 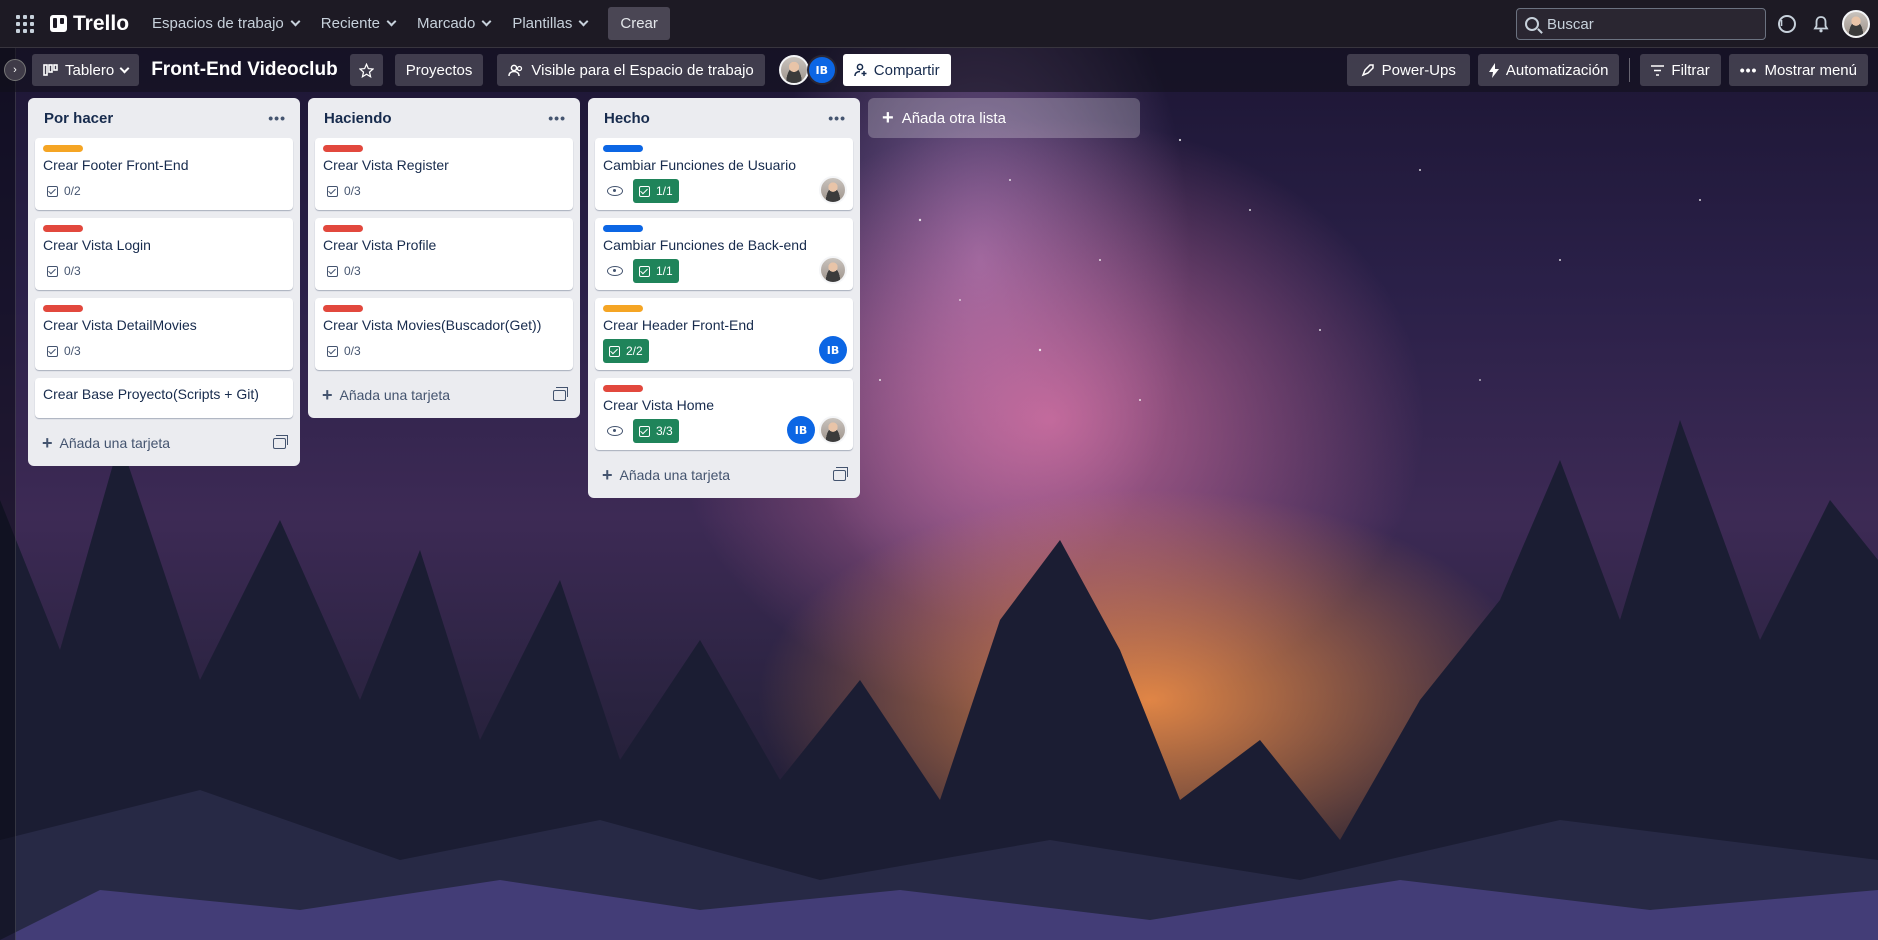 I want to click on card: Crear Vista Login 0/3, so click(x=164, y=254).